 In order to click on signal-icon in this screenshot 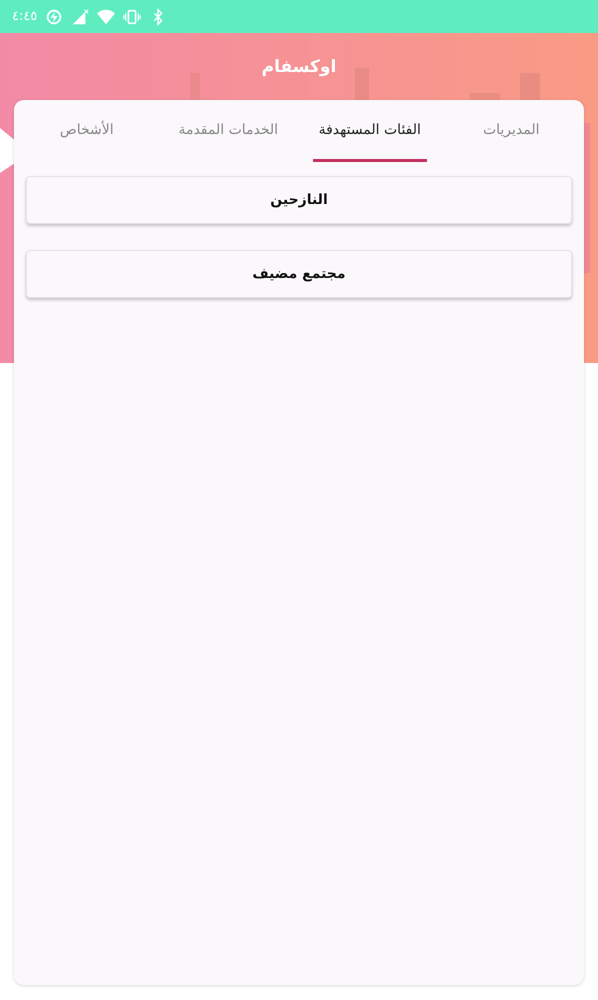, I will do `click(80, 17)`.